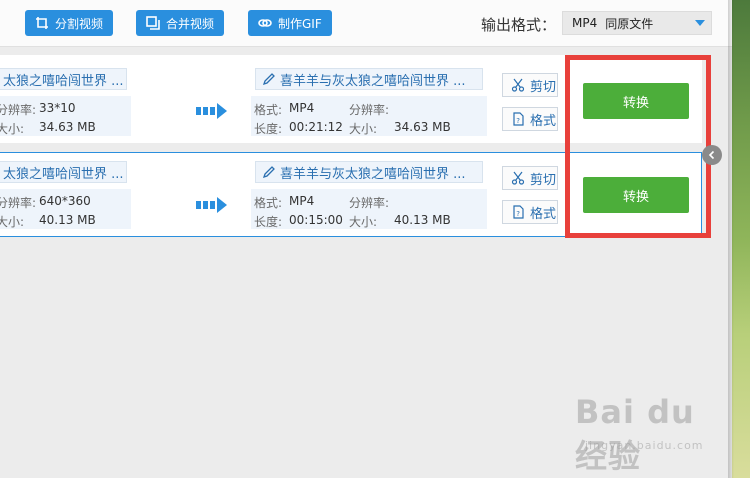  Describe the element at coordinates (57, 108) in the screenshot. I see `source-res-value: 33*10` at that location.